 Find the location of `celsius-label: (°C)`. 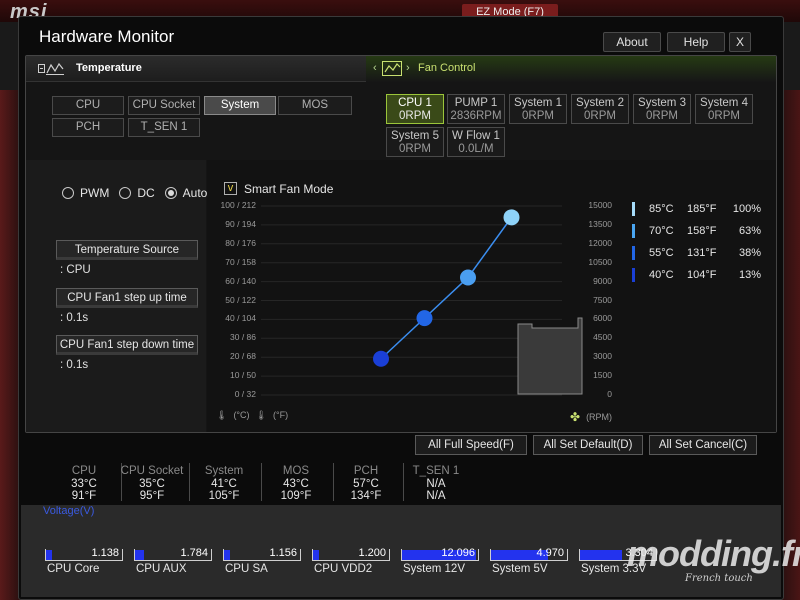

celsius-label: (°C) is located at coordinates (241, 415).